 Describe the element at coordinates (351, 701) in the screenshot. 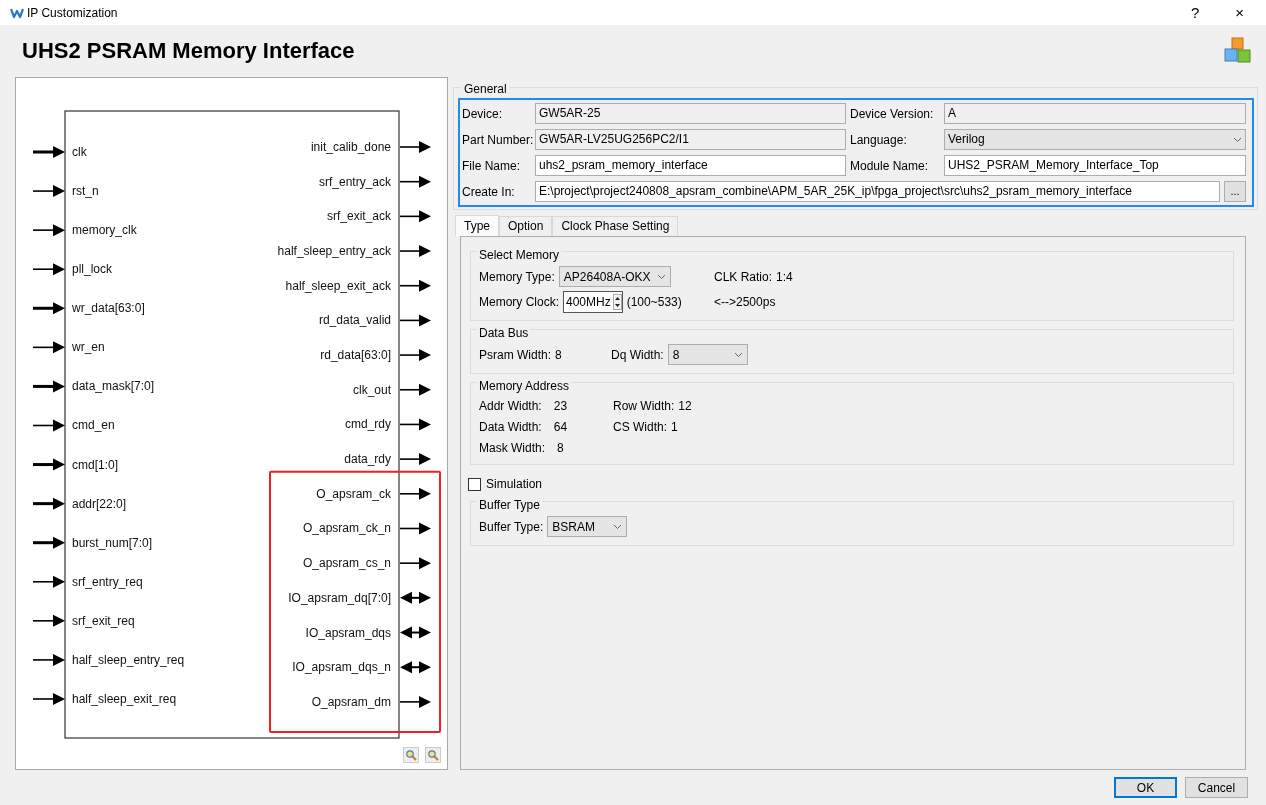

I see `port-label: O_apsram_dm` at that location.